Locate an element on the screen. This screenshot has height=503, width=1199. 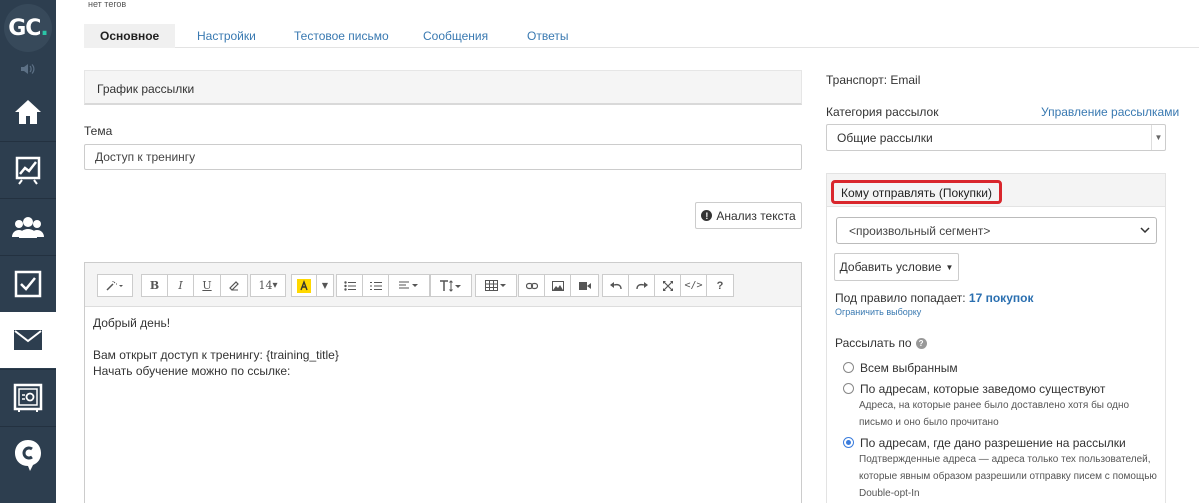
undo-icon is located at coordinates (616, 285).